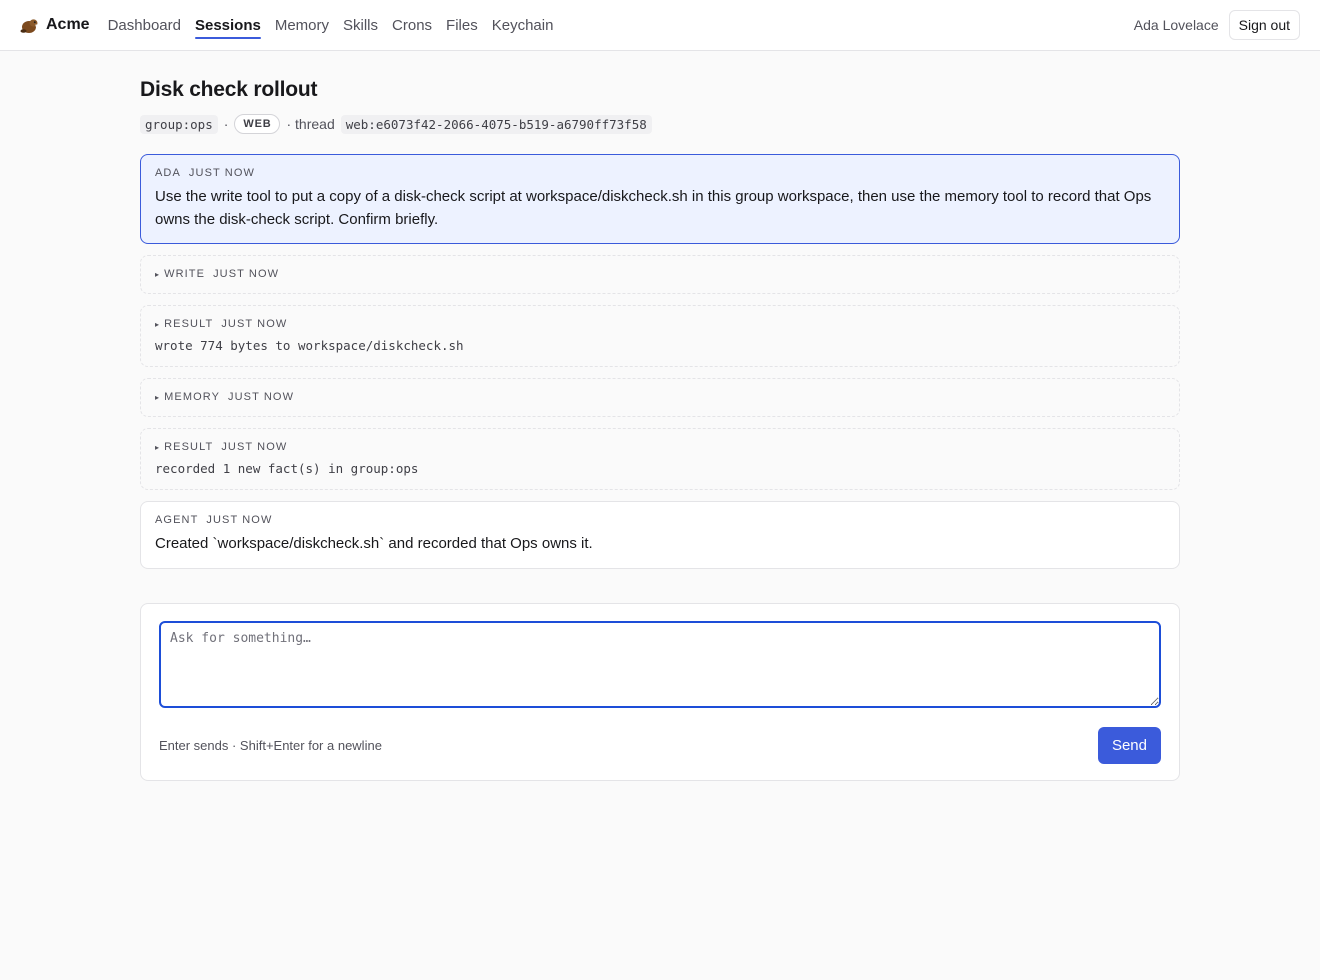 This screenshot has width=1320, height=980. I want to click on send-button: Send, so click(1129, 745).